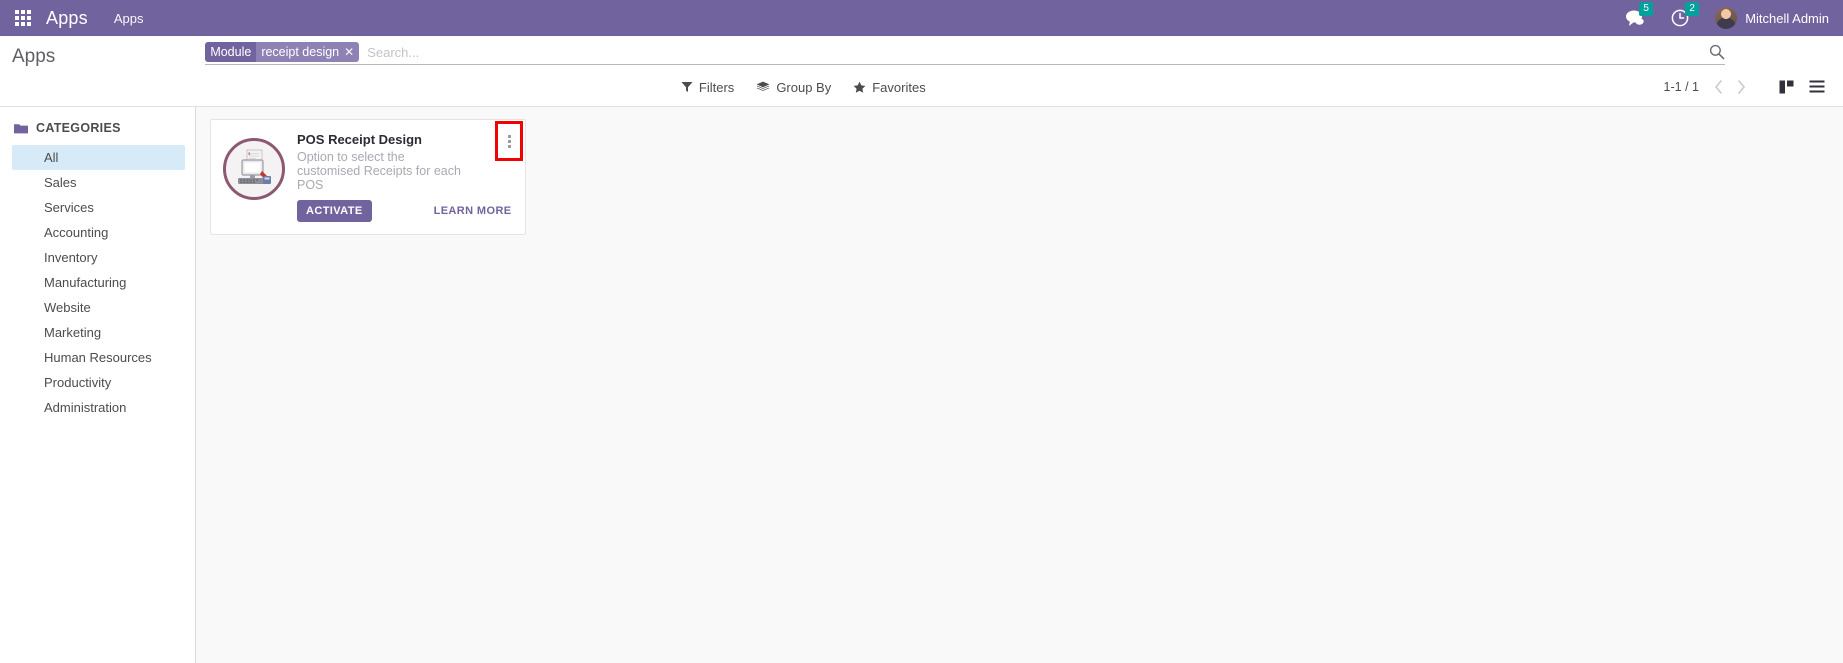 Image resolution: width=1843 pixels, height=663 pixels. I want to click on navbar-brand: Apps, so click(67, 18).